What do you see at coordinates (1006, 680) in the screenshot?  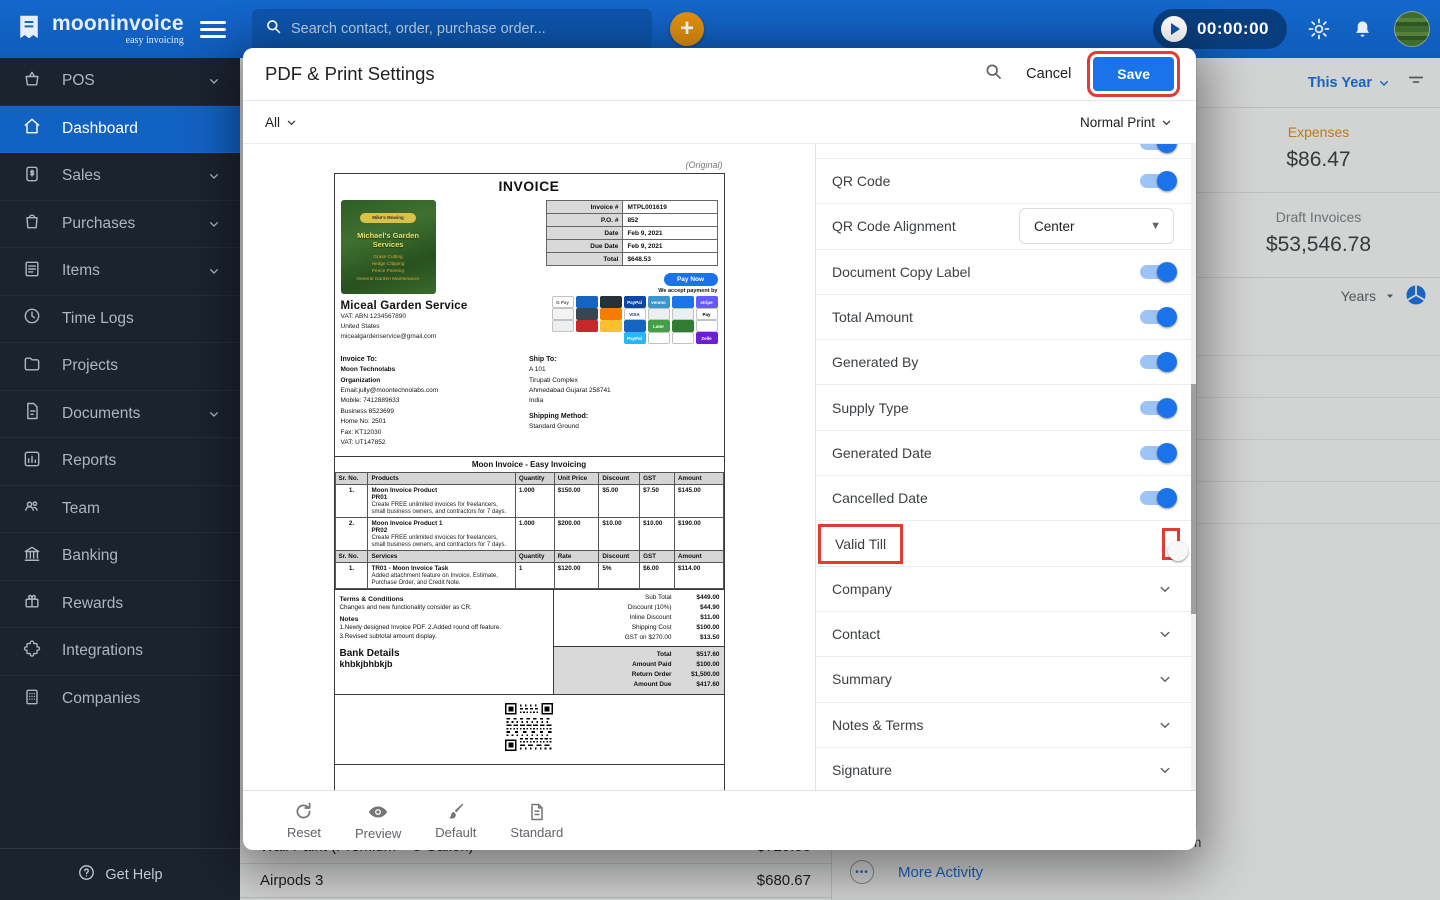 I see `section-row-summary: Summary` at bounding box center [1006, 680].